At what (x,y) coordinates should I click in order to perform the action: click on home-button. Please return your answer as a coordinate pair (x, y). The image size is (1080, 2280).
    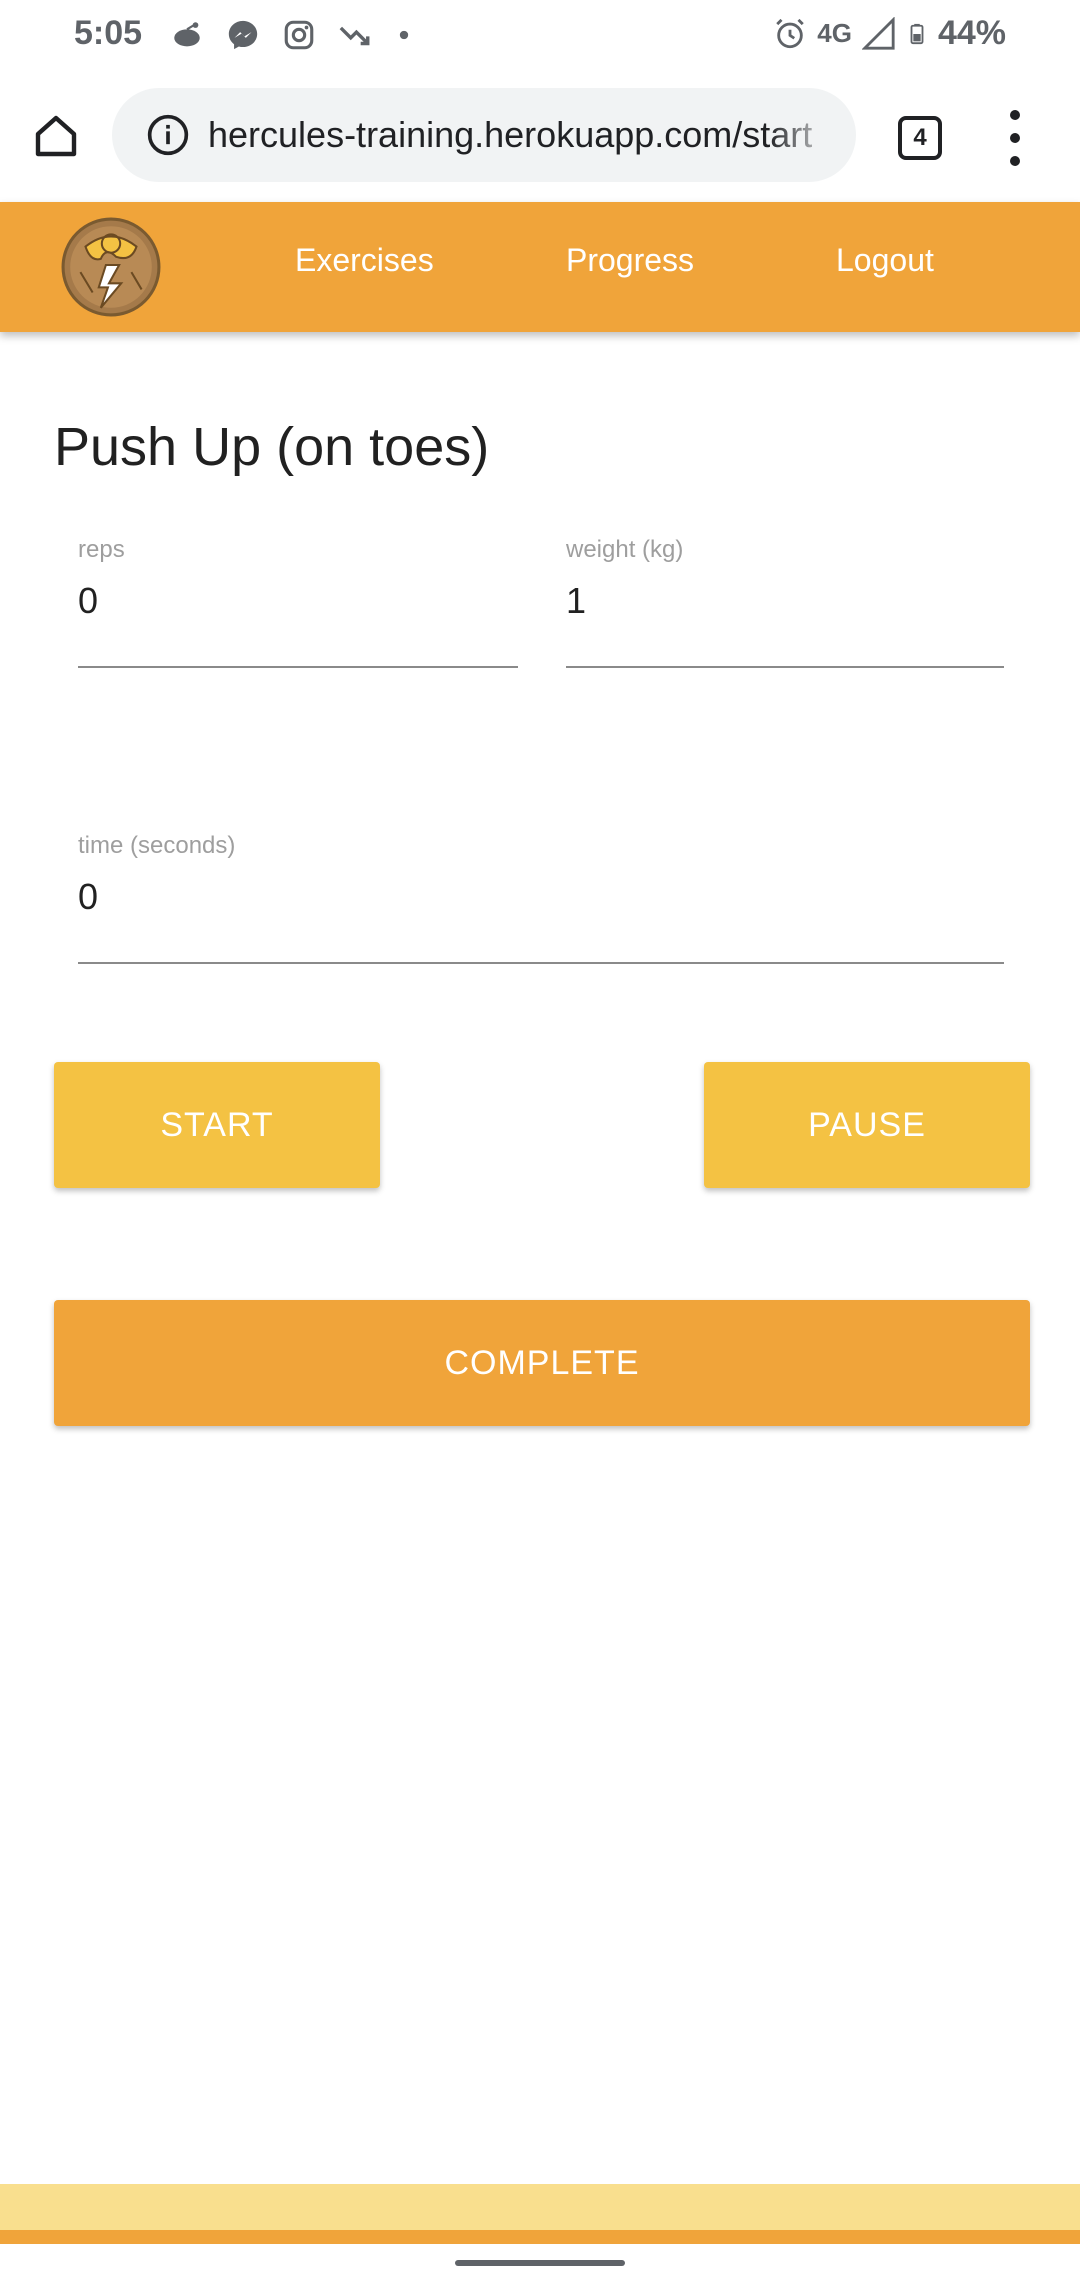
    Looking at the image, I should click on (56, 136).